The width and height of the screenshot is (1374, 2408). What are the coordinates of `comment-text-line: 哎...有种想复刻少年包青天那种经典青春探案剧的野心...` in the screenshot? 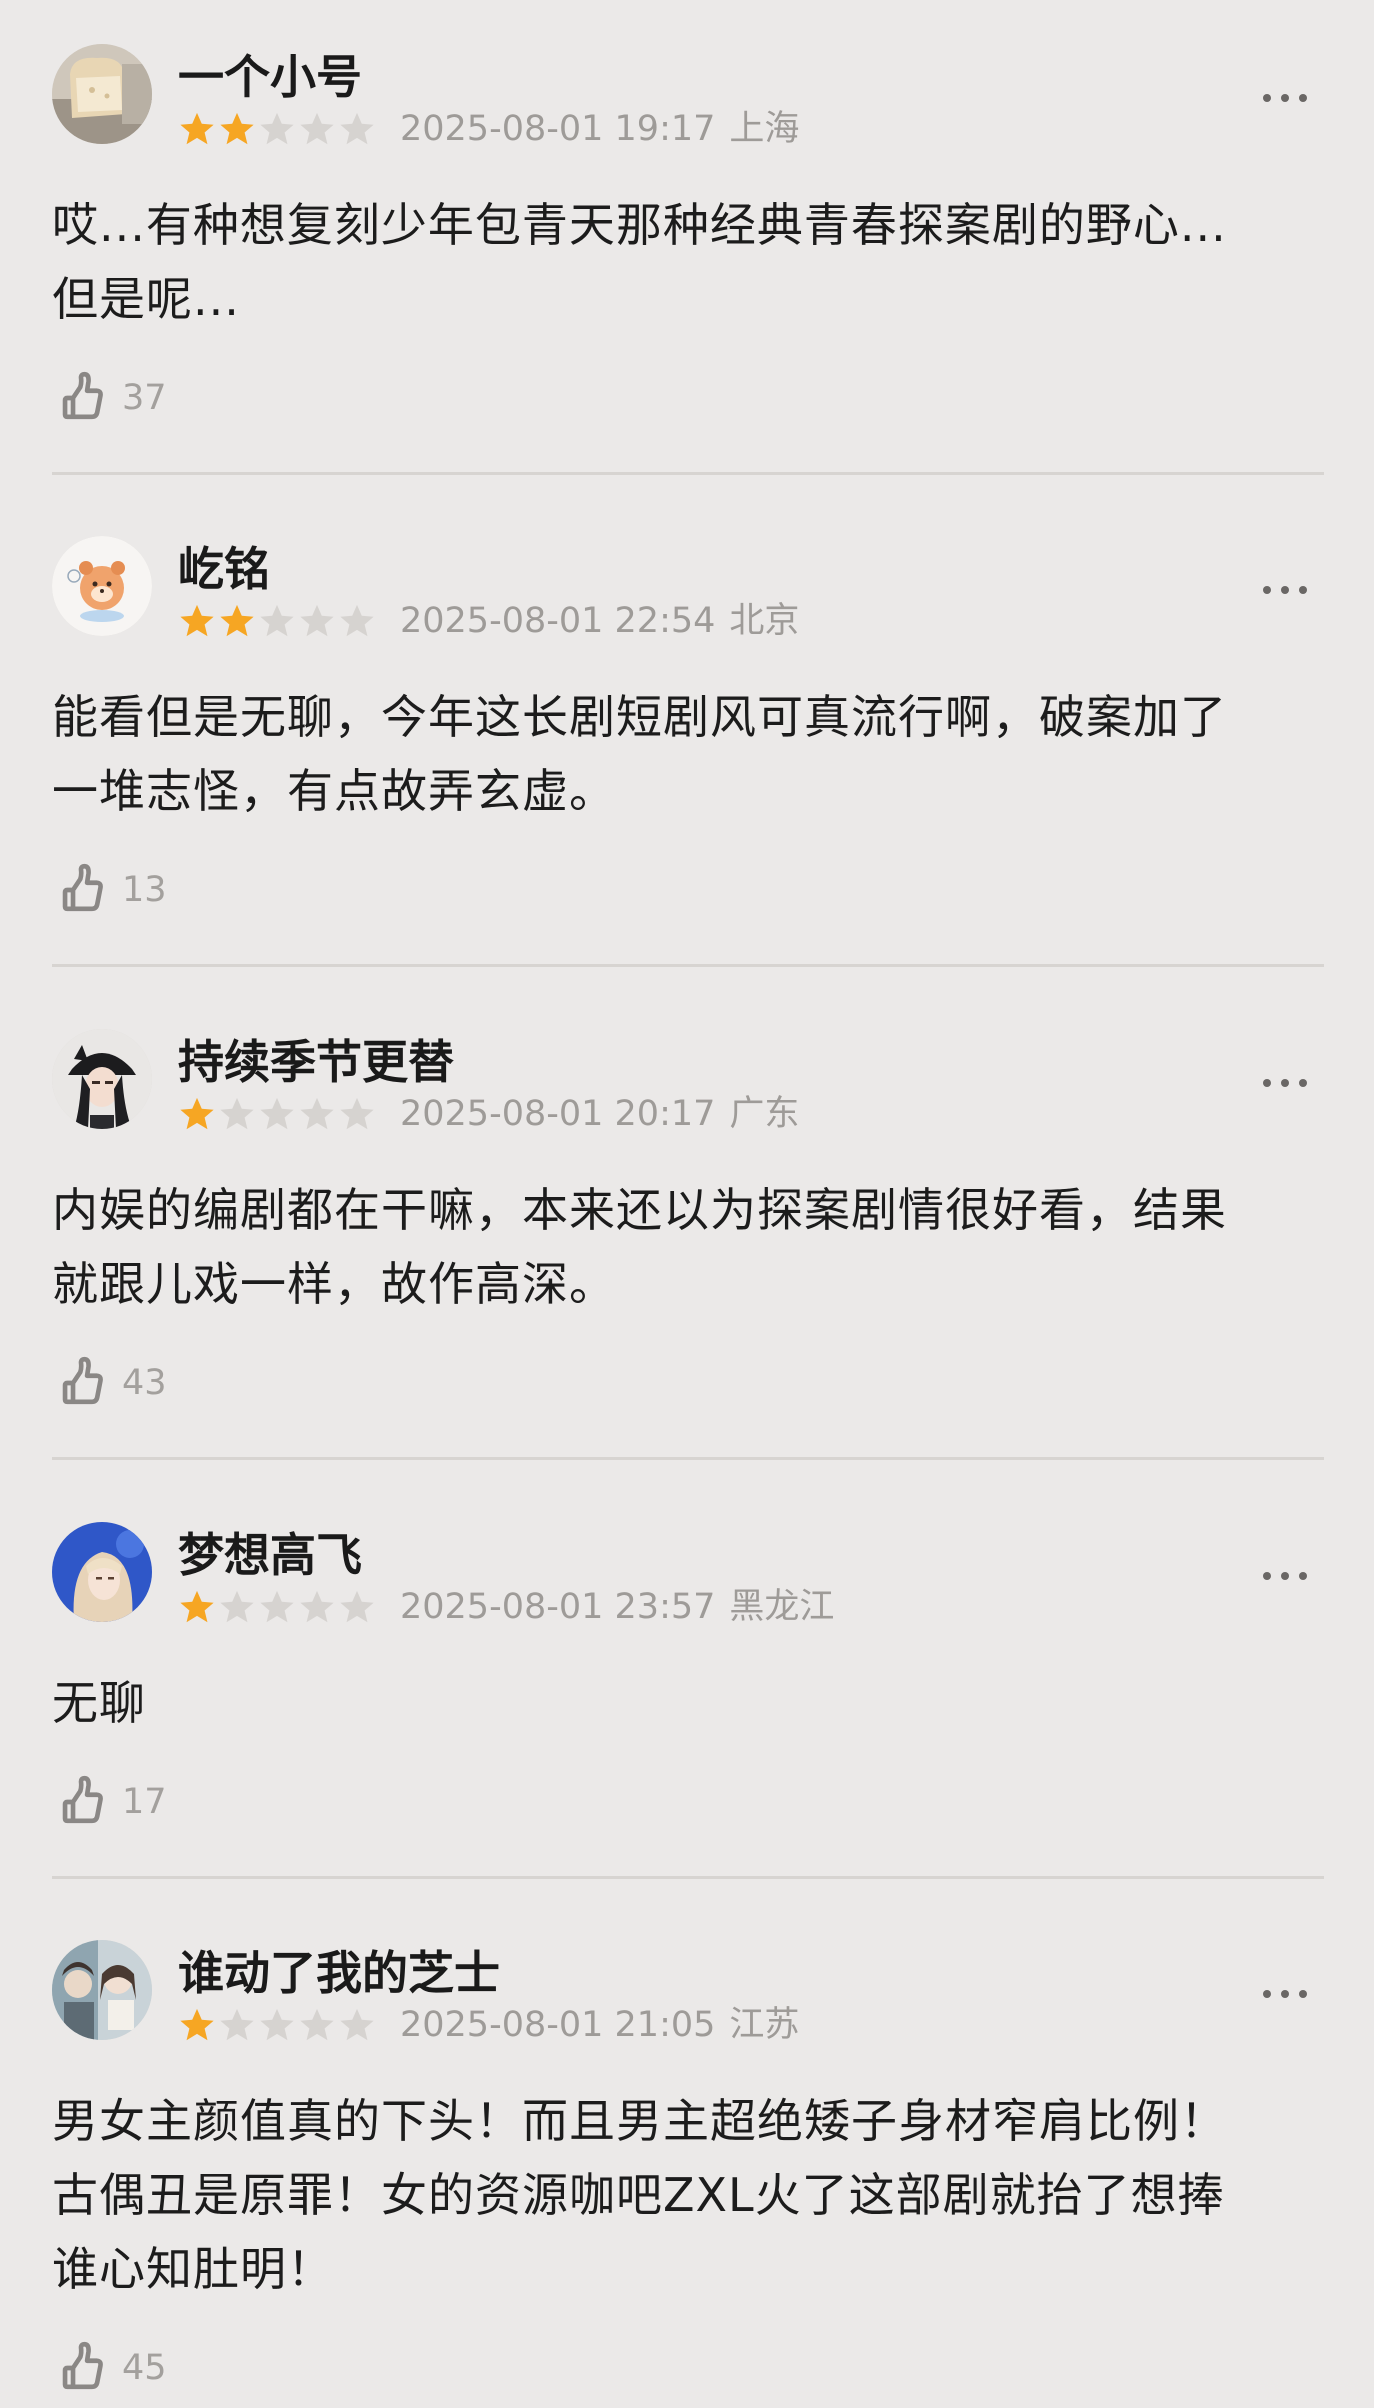 It's located at (639, 225).